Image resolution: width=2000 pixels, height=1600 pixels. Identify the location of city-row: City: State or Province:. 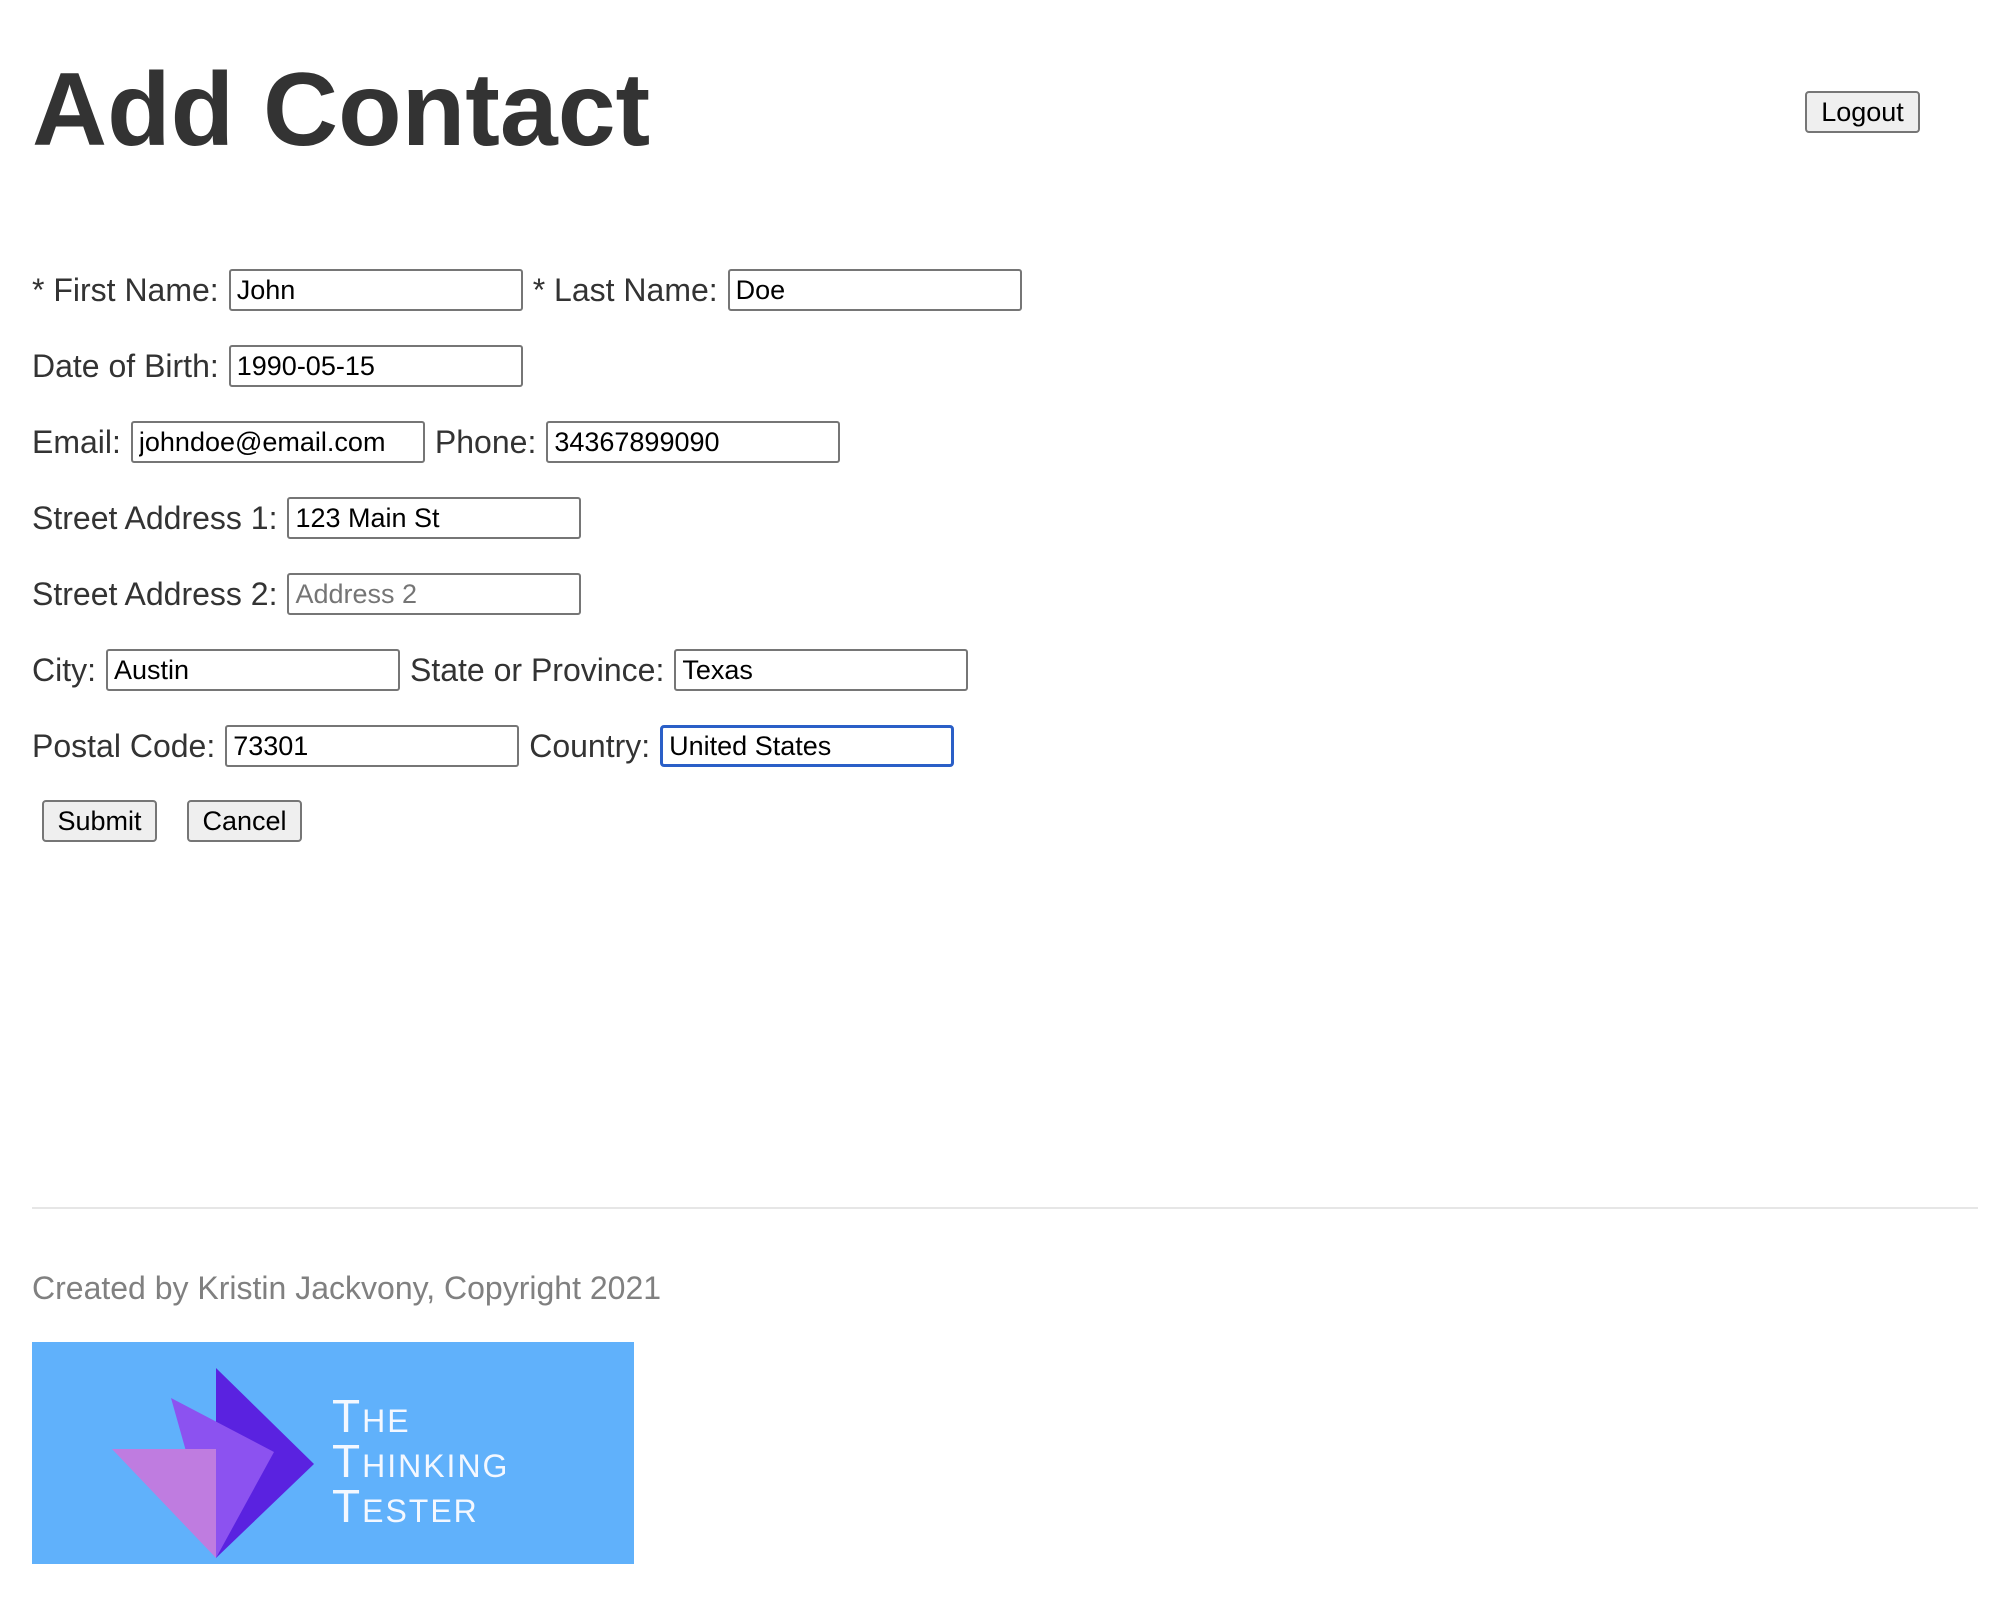
(532, 670).